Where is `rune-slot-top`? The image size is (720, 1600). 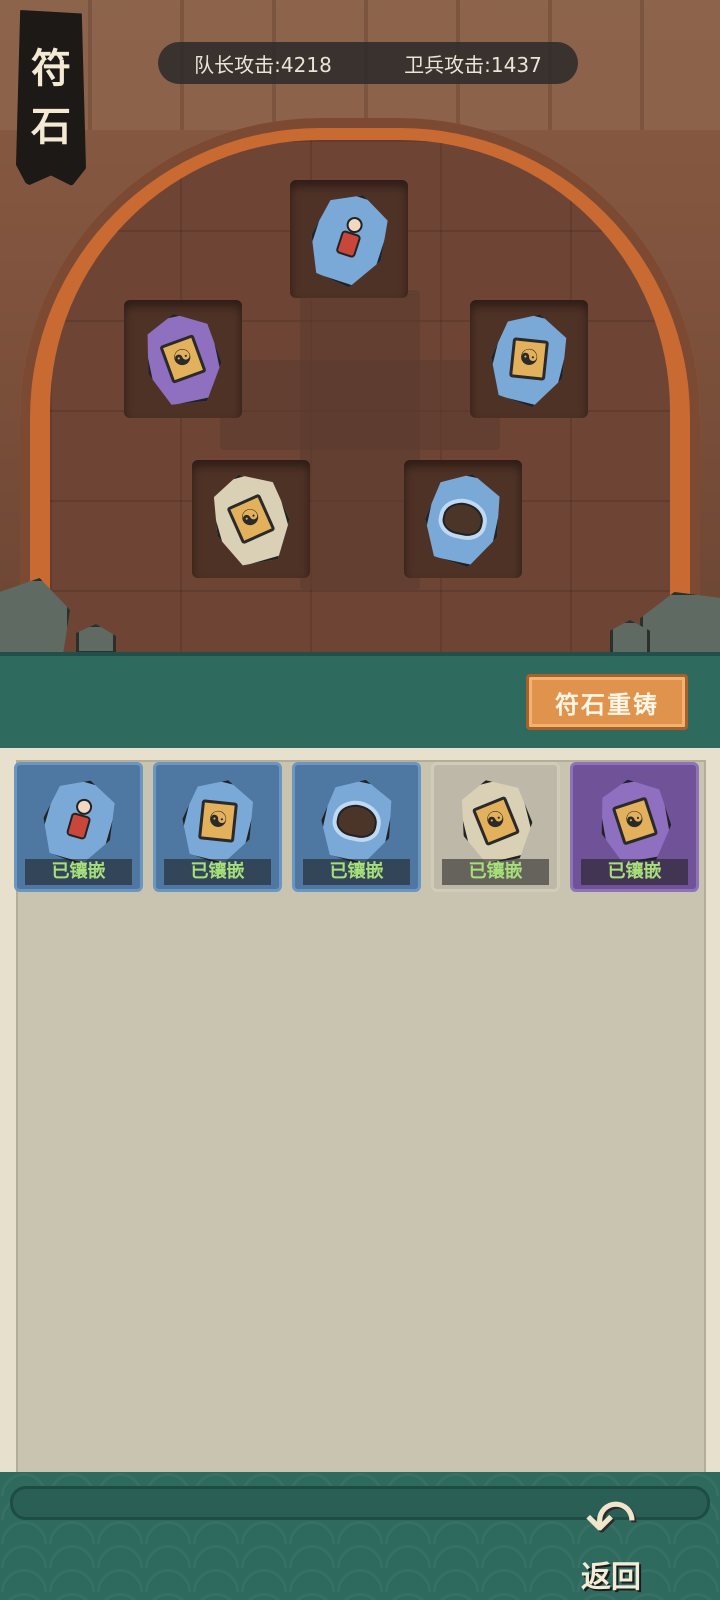 rune-slot-top is located at coordinates (349, 239).